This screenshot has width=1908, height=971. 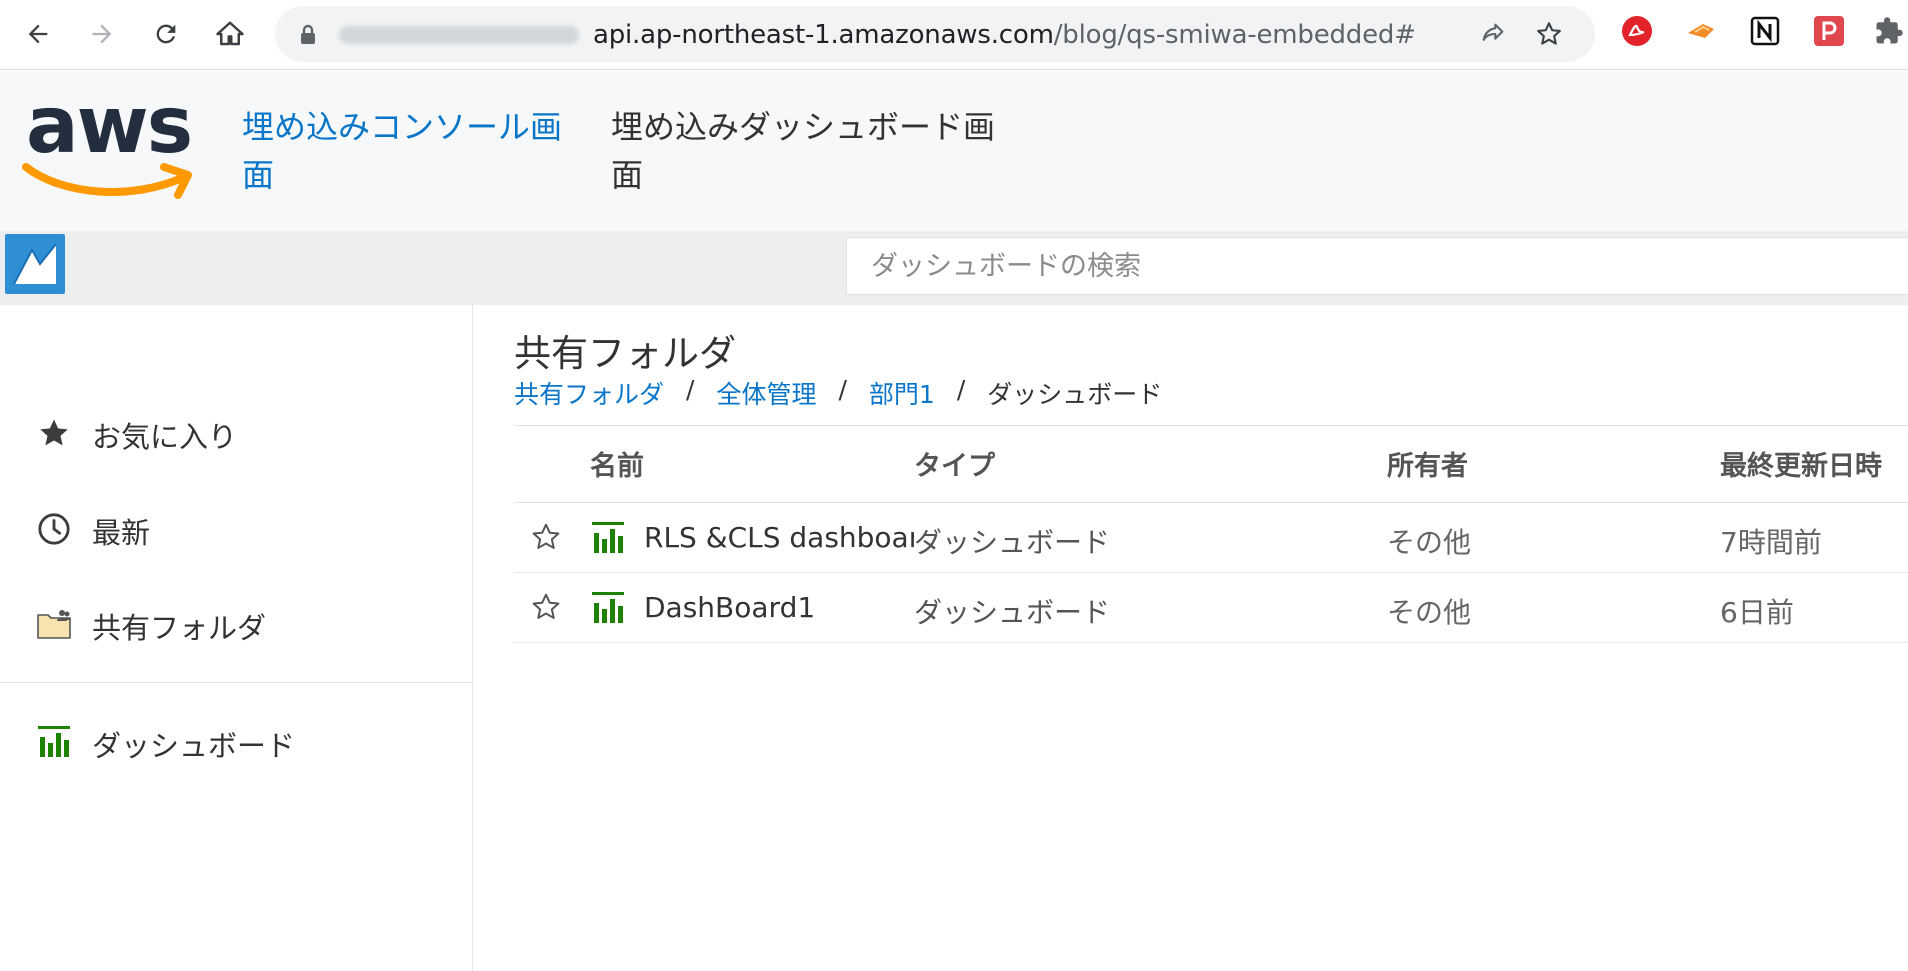 I want to click on forward-arrow-icon, so click(x=102, y=34).